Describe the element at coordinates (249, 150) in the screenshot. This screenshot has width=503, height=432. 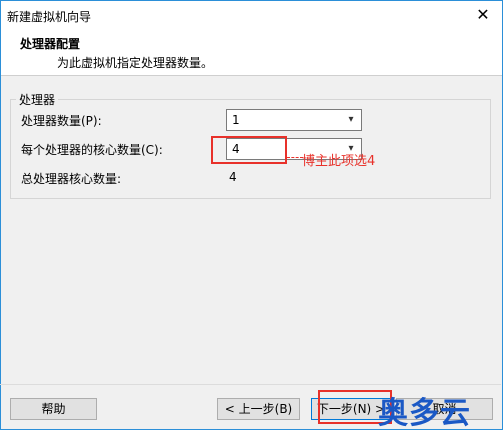
I see `annotation-highlight-box` at that location.